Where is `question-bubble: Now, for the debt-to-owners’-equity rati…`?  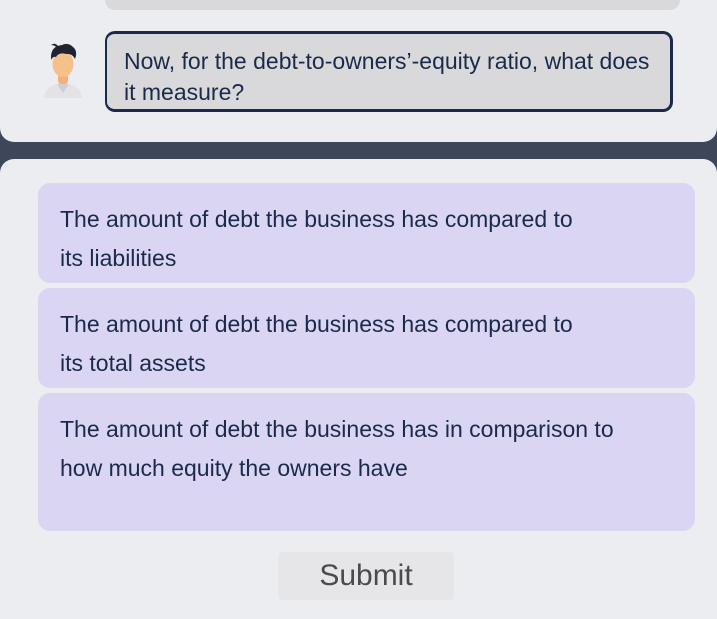
question-bubble: Now, for the debt-to-owners’-equity rati… is located at coordinates (389, 71).